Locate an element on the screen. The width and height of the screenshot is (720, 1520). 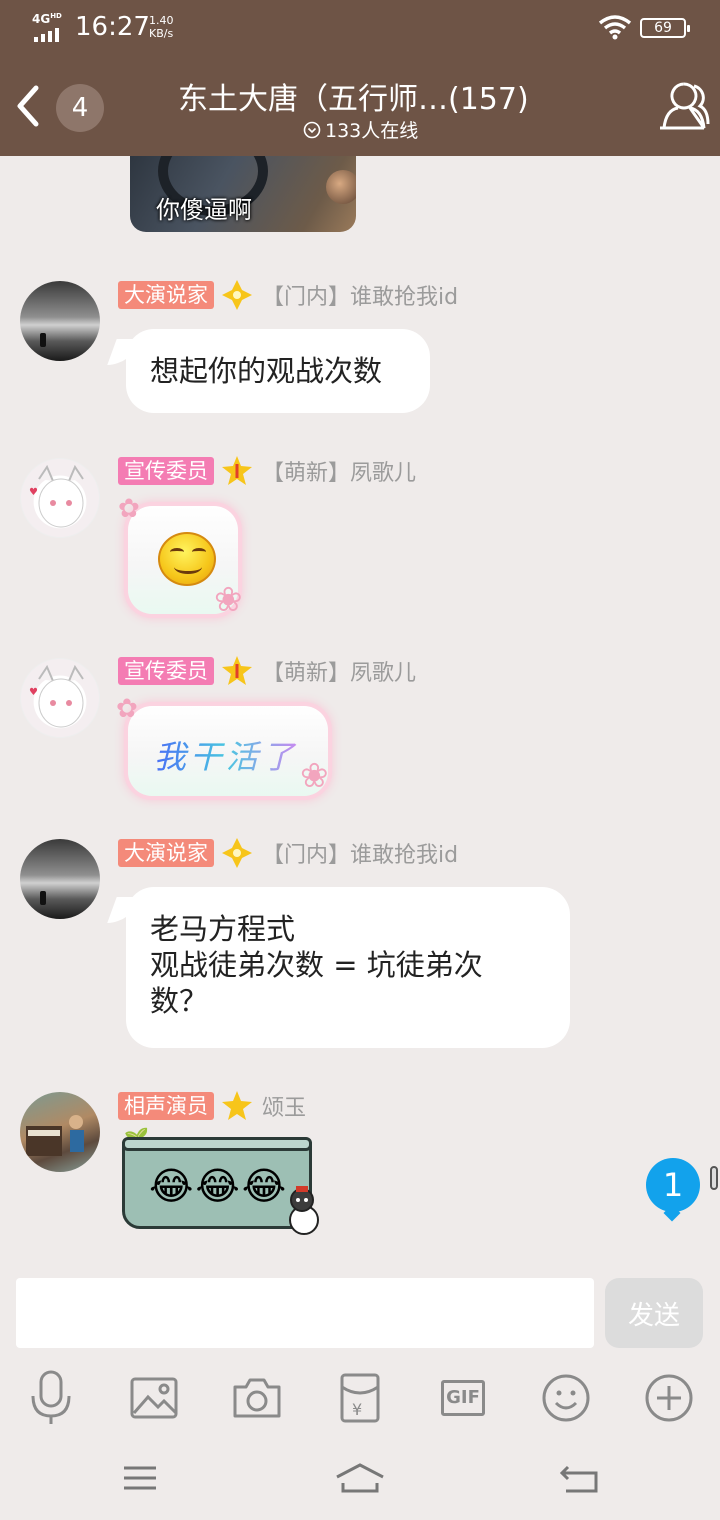
emoji-sticker-message: ✿ ❀ is located at coordinates (180, 557).